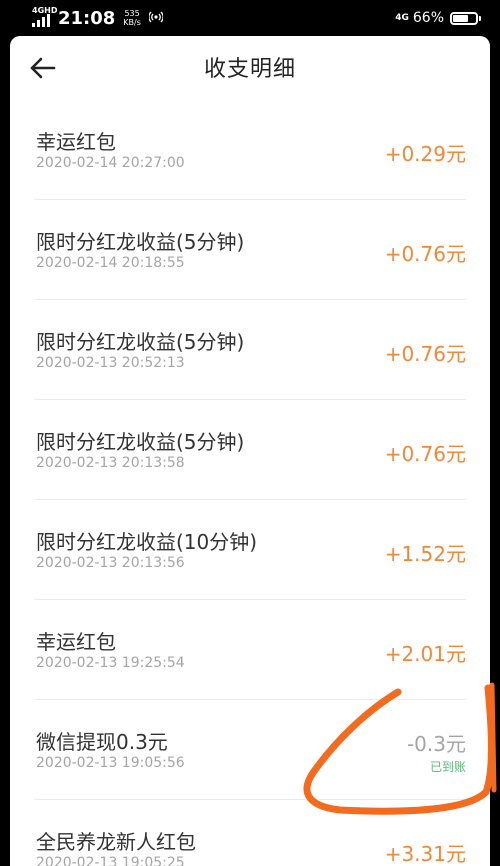 The image size is (500, 866). I want to click on transaction-amount: +1.52元, so click(425, 554).